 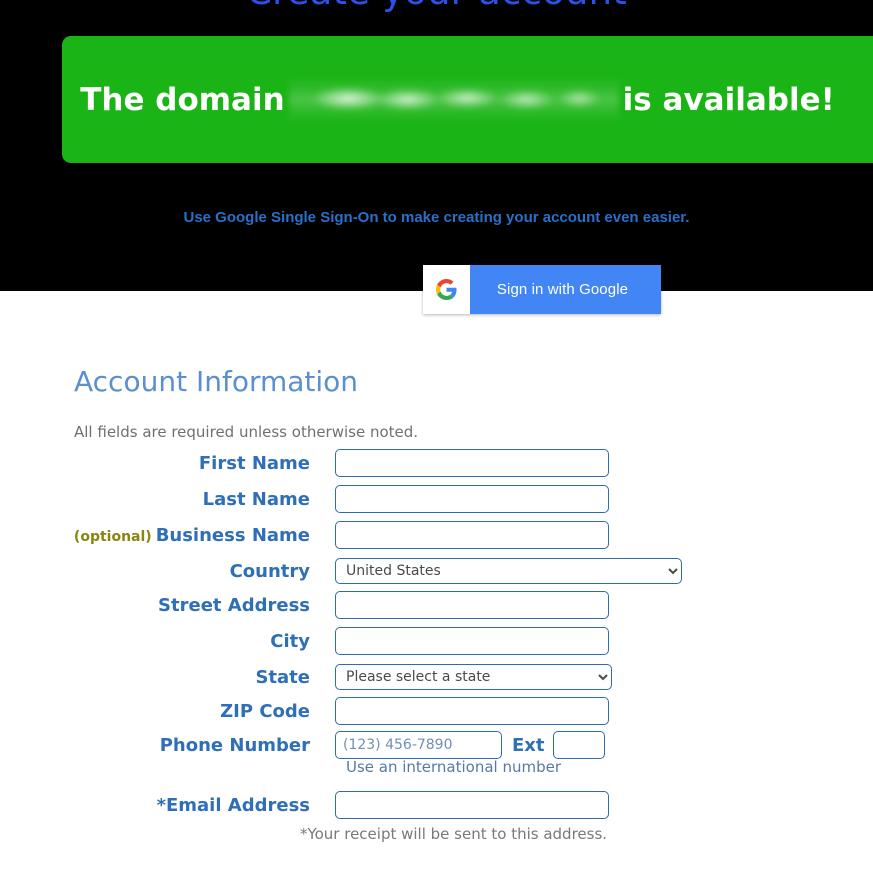 I want to click on street-address-input, so click(x=472, y=605).